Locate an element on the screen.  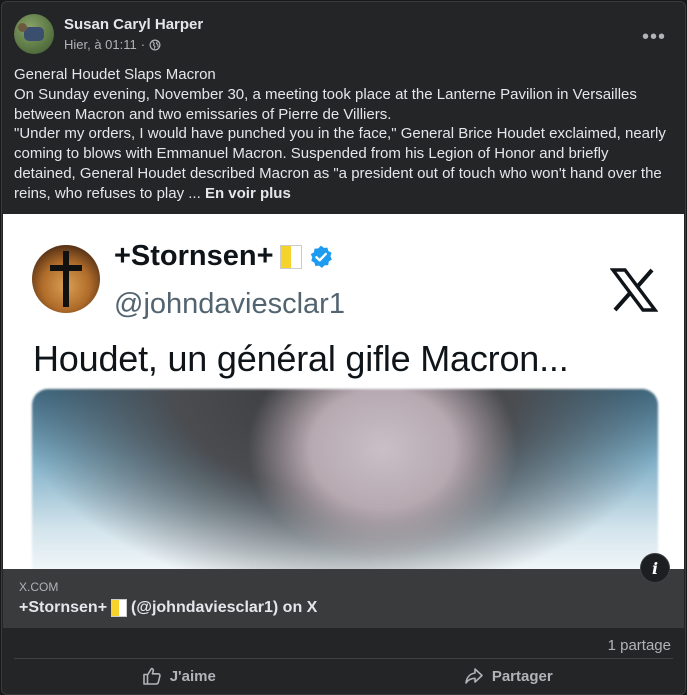
tweet-avatar is located at coordinates (66, 279).